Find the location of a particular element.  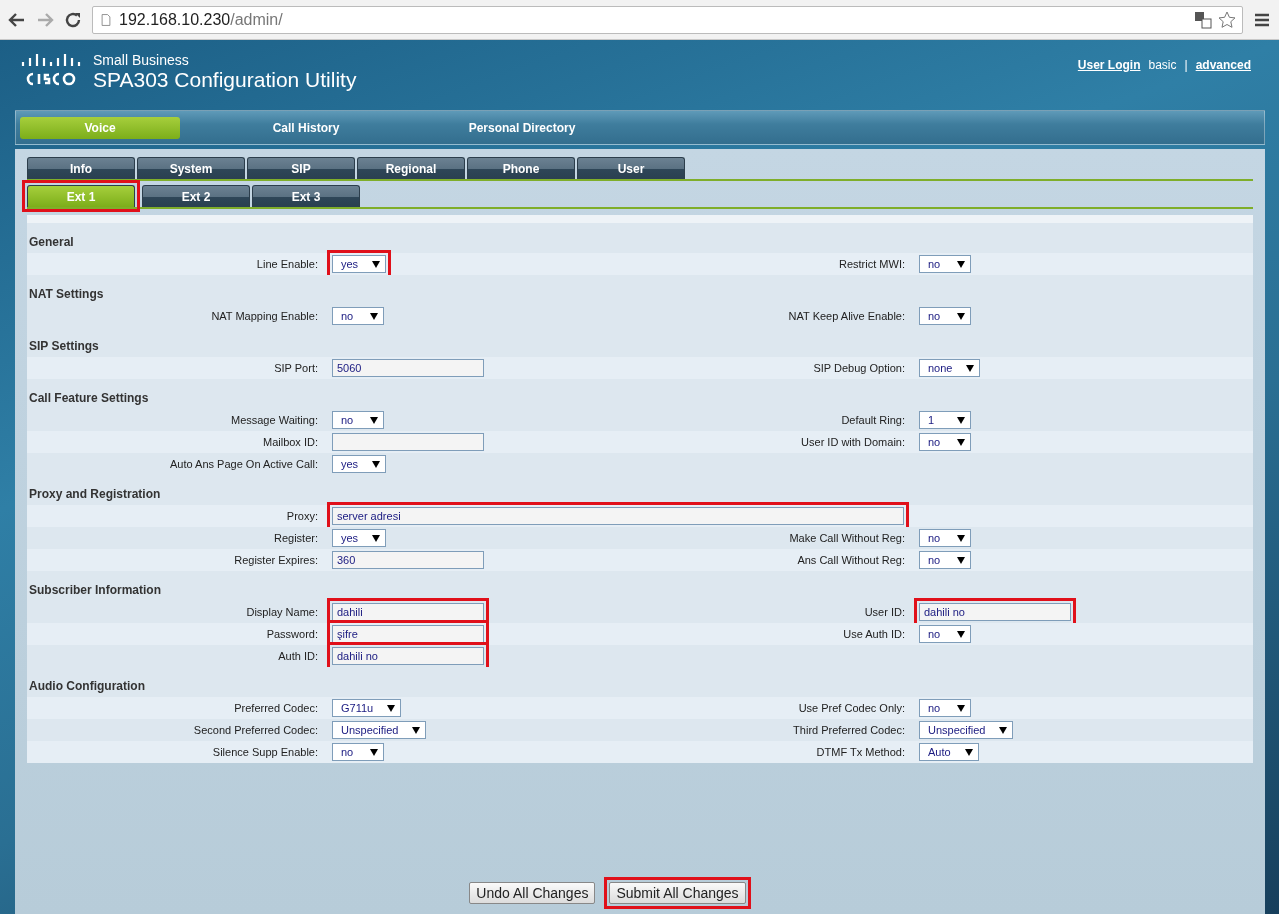

input-field is located at coordinates (408, 442).